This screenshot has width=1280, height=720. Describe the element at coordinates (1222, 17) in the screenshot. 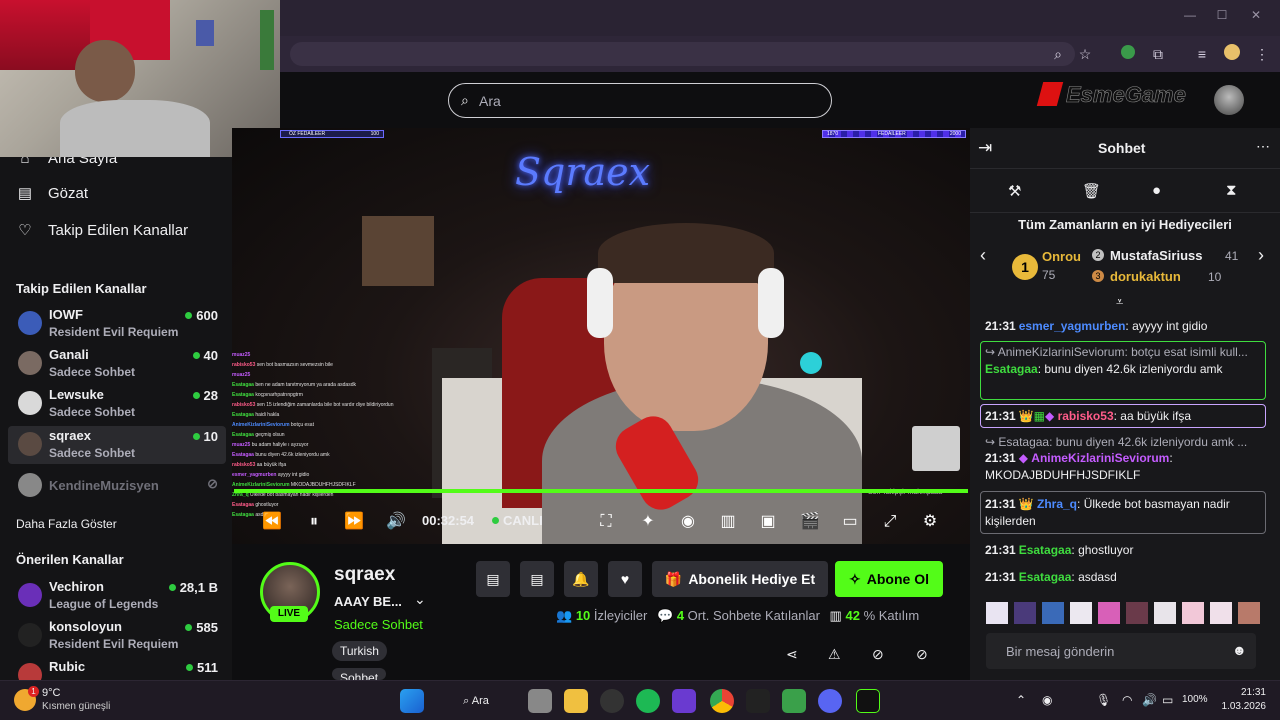

I see `maximize-button: ☐` at that location.